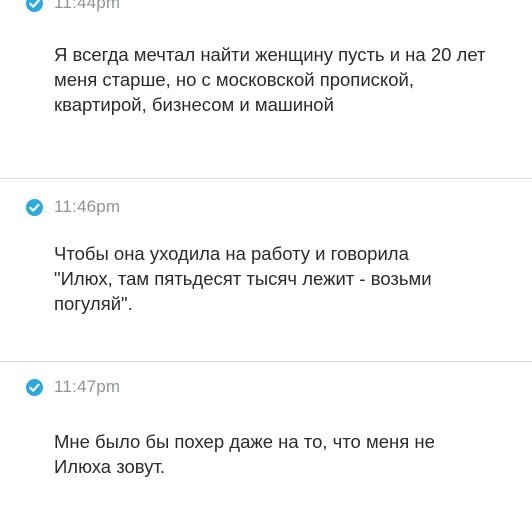 The width and height of the screenshot is (532, 507). I want to click on message-header: 11:44pm, so click(72, 7).